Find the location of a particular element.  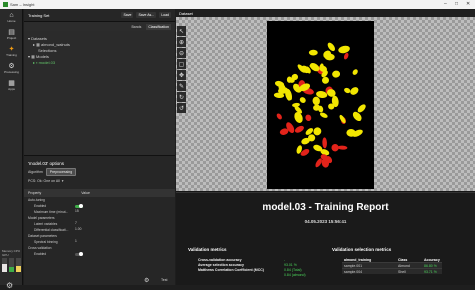

report-title: model.03 - Training Report is located at coordinates (325, 207).